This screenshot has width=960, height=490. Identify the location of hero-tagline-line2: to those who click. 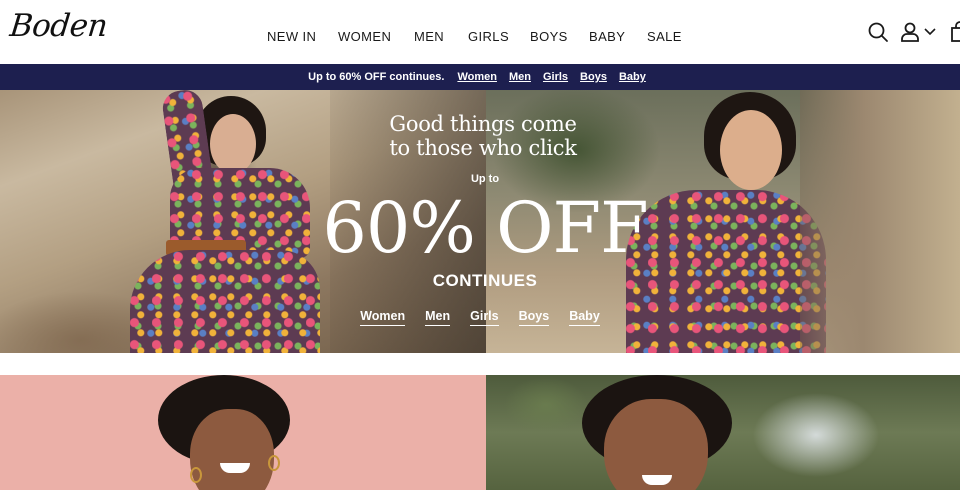
(483, 148).